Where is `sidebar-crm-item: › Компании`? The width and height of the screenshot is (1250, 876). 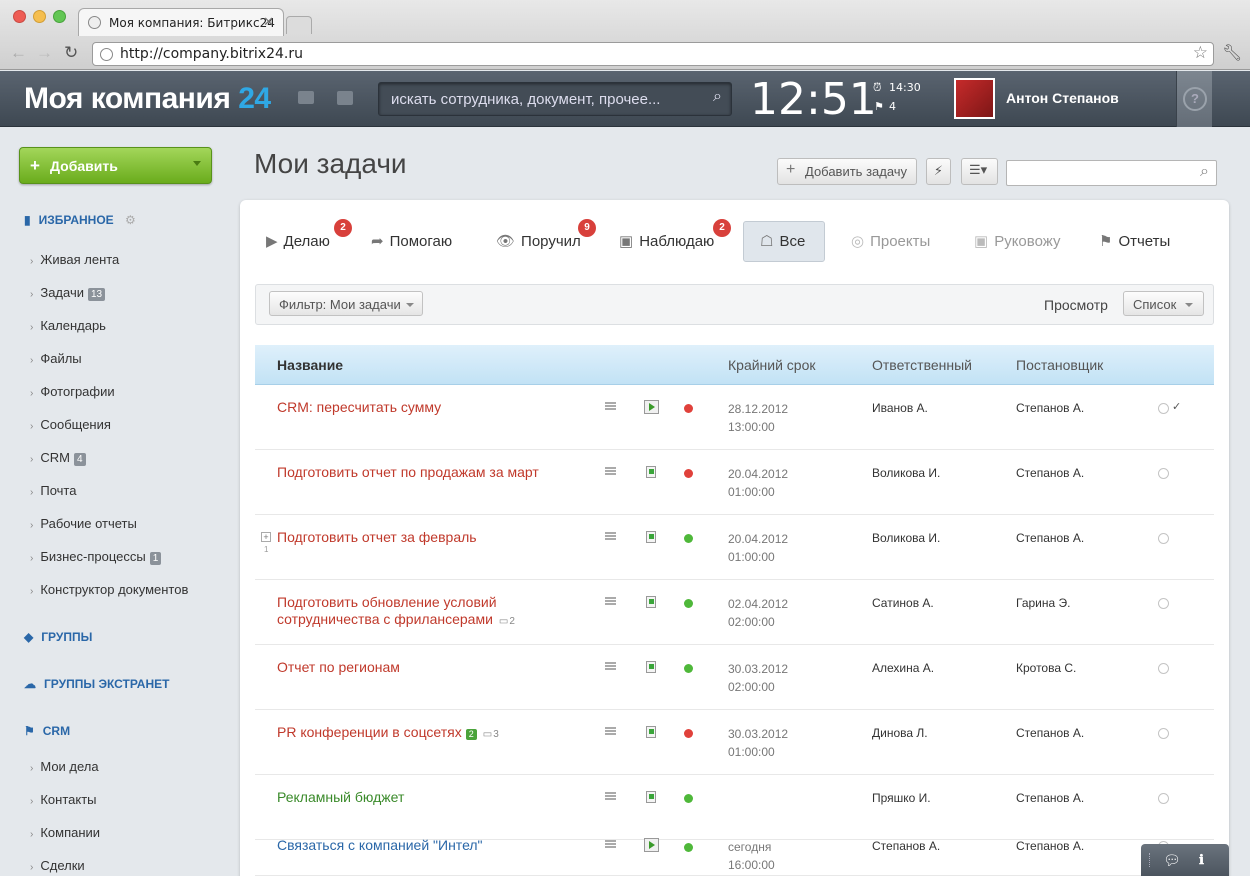
sidebar-crm-item: › Компании is located at coordinates (65, 832).